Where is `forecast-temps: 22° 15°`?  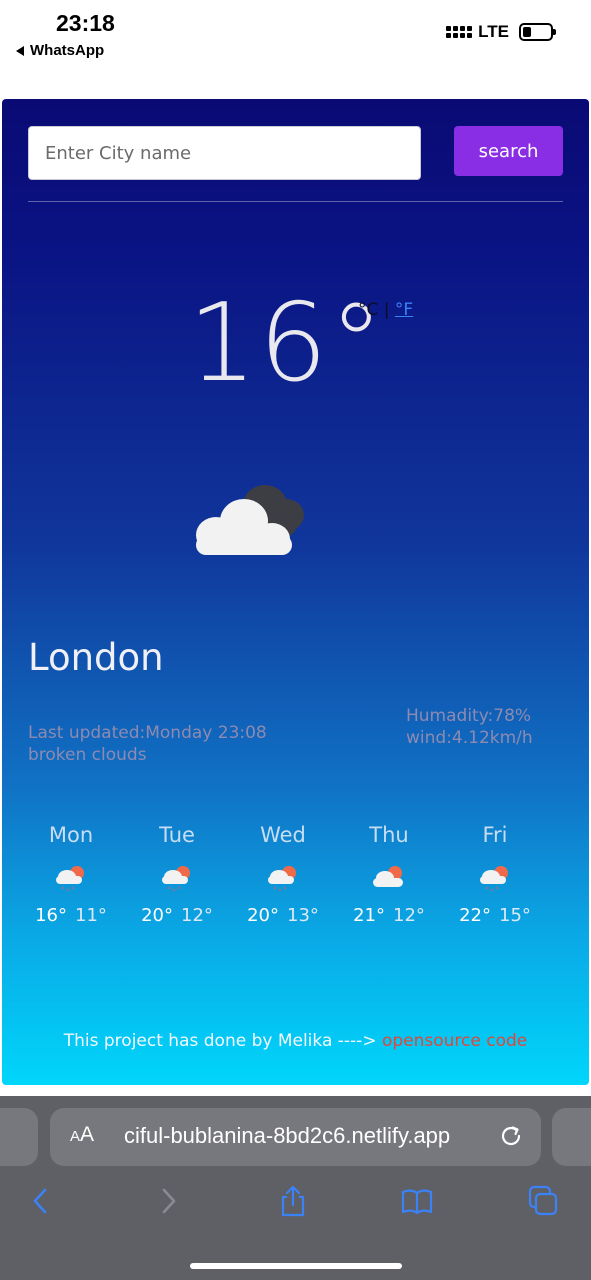
forecast-temps: 22° 15° is located at coordinates (495, 915).